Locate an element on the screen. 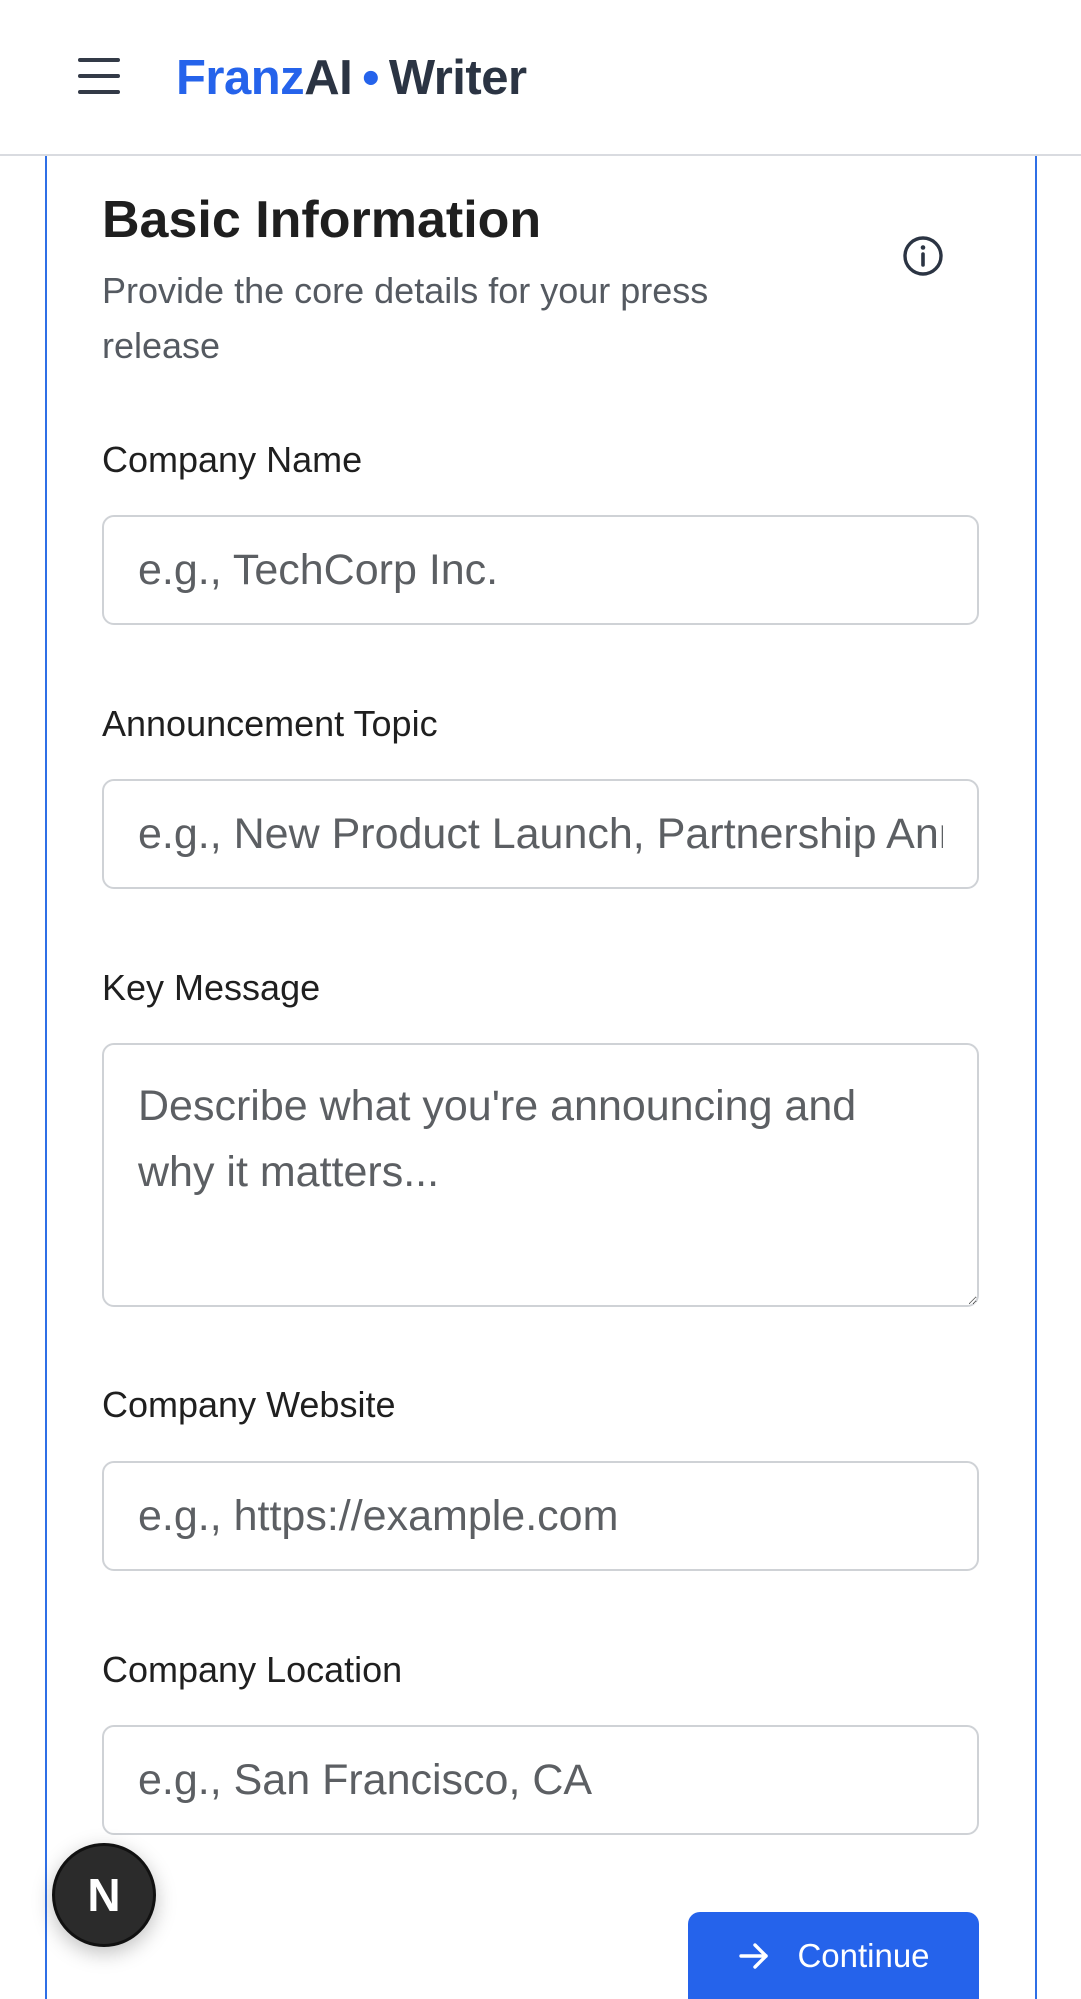  brand-logo: FranzAI • Writer is located at coordinates (351, 78).